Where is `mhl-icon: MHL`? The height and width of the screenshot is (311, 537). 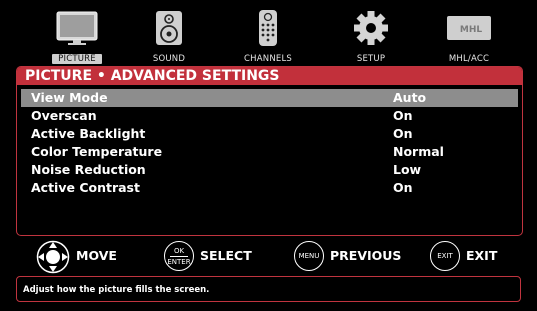 mhl-icon: MHL is located at coordinates (469, 28).